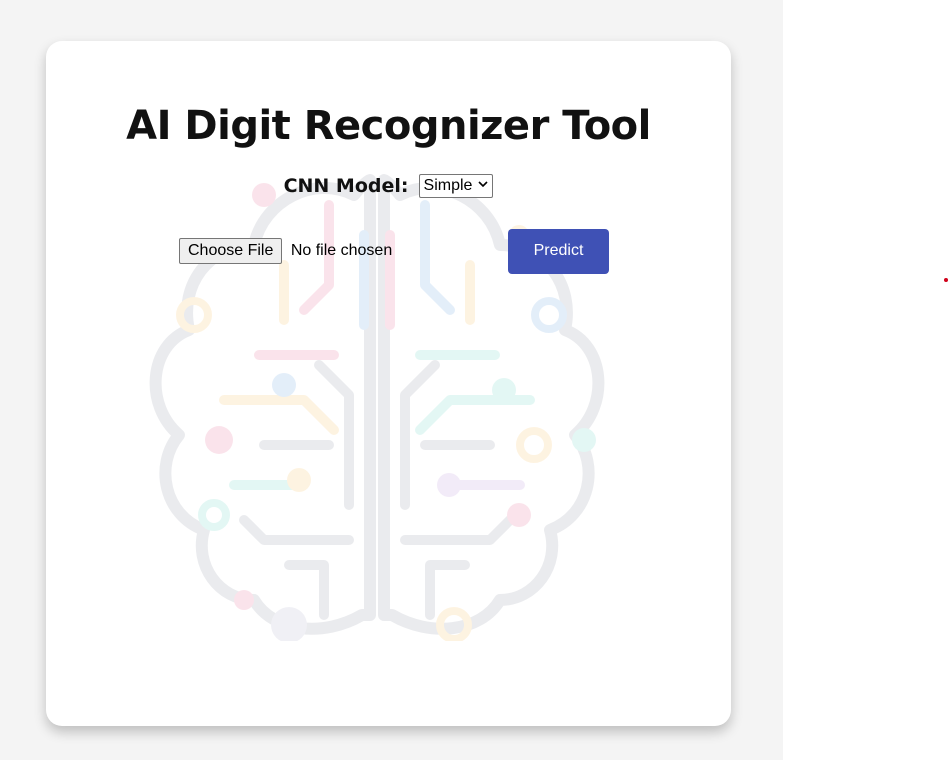 This screenshot has height=760, width=951. I want to click on model-select: Simple, so click(456, 186).